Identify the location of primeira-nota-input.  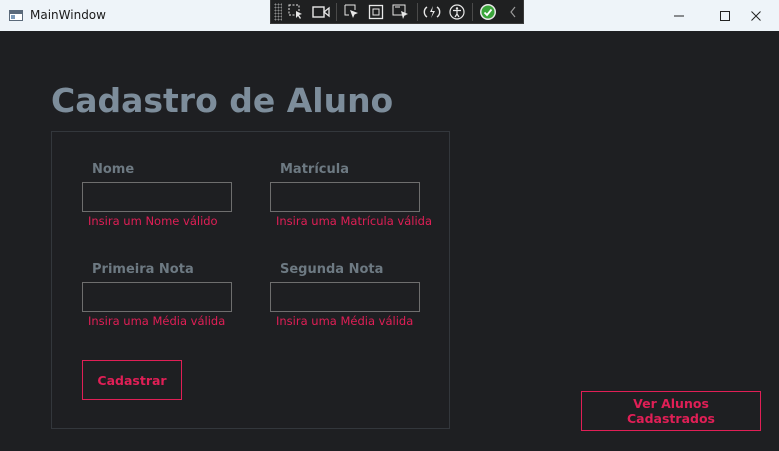
(157, 297).